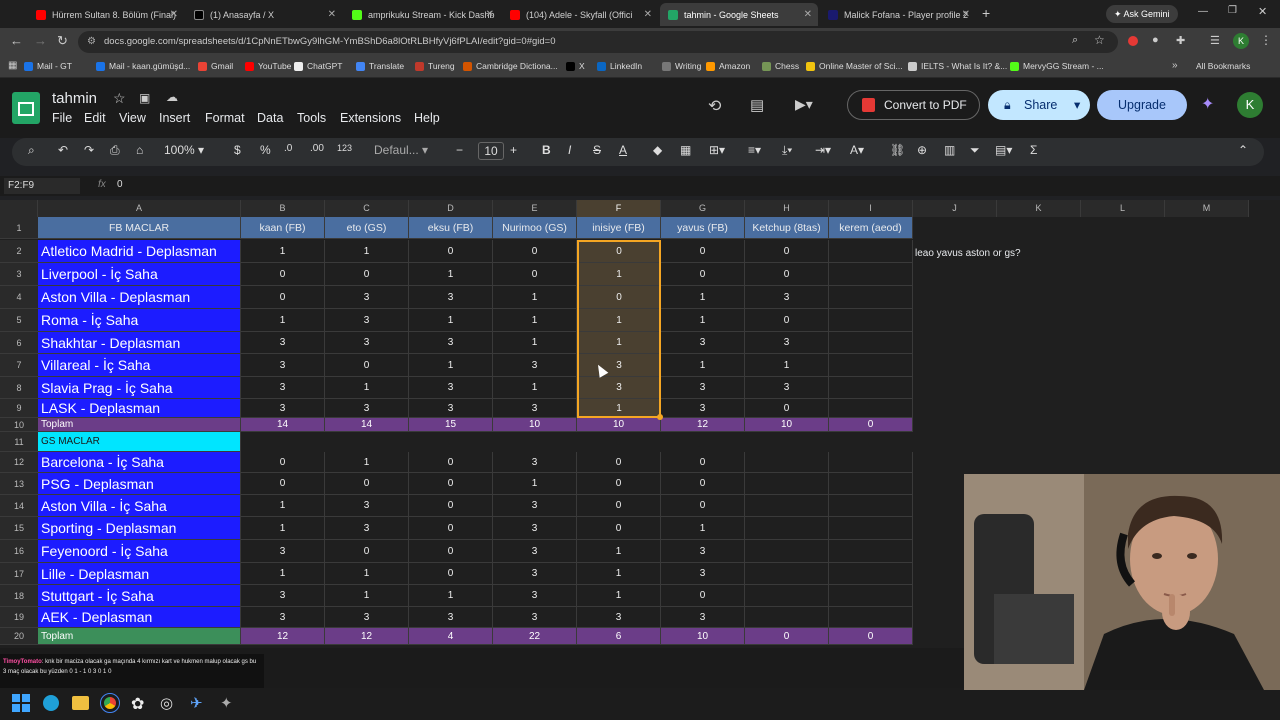  Describe the element at coordinates (318, 66) in the screenshot. I see `bookmark-item: ChatGPT` at that location.